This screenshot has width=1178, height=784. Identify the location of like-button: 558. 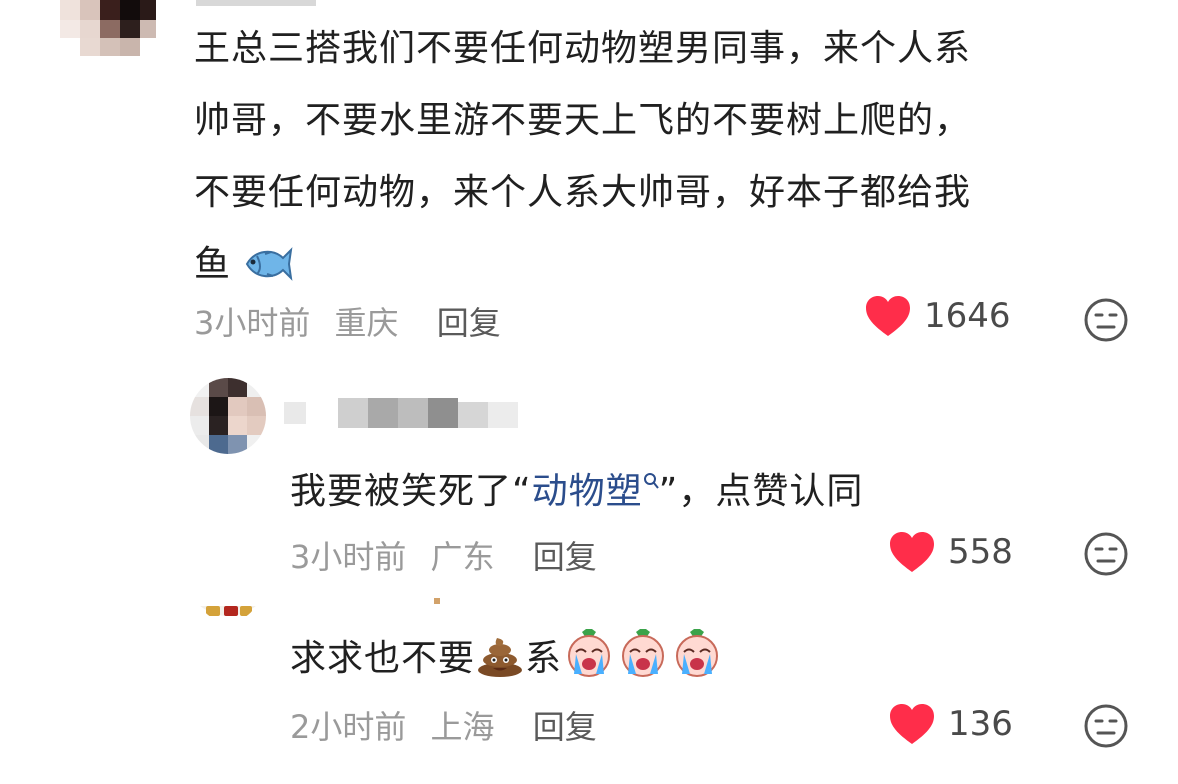
(950, 552).